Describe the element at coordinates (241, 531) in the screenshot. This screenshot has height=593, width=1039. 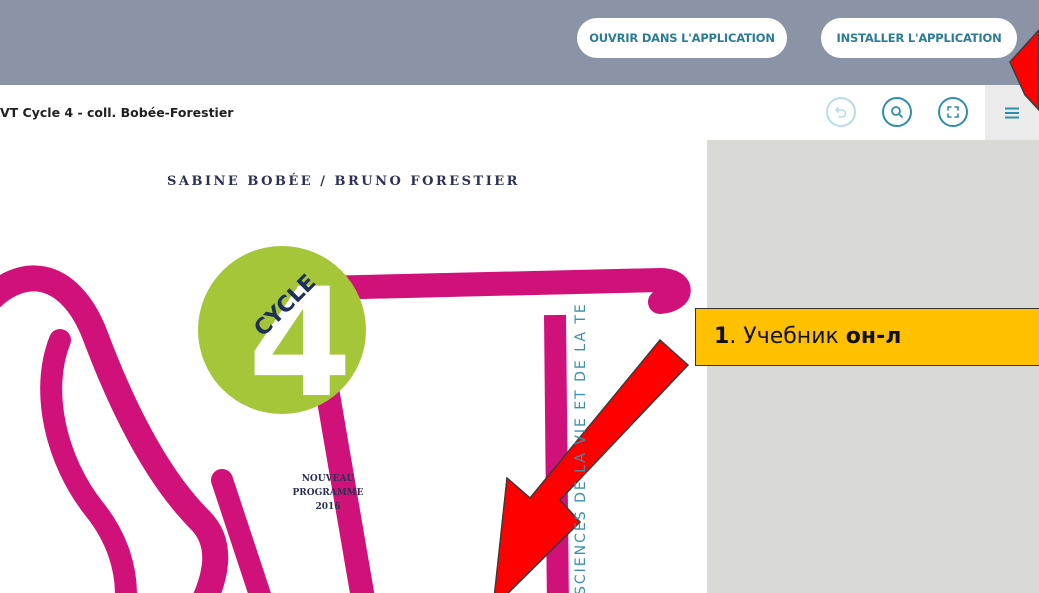
I see `magenta-v-stroke` at that location.